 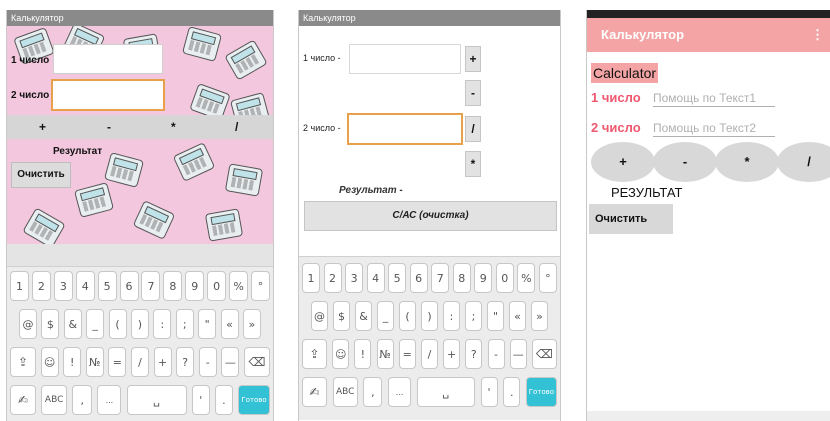 I want to click on number-1-input: Помощь по Текст1, so click(x=714, y=99).